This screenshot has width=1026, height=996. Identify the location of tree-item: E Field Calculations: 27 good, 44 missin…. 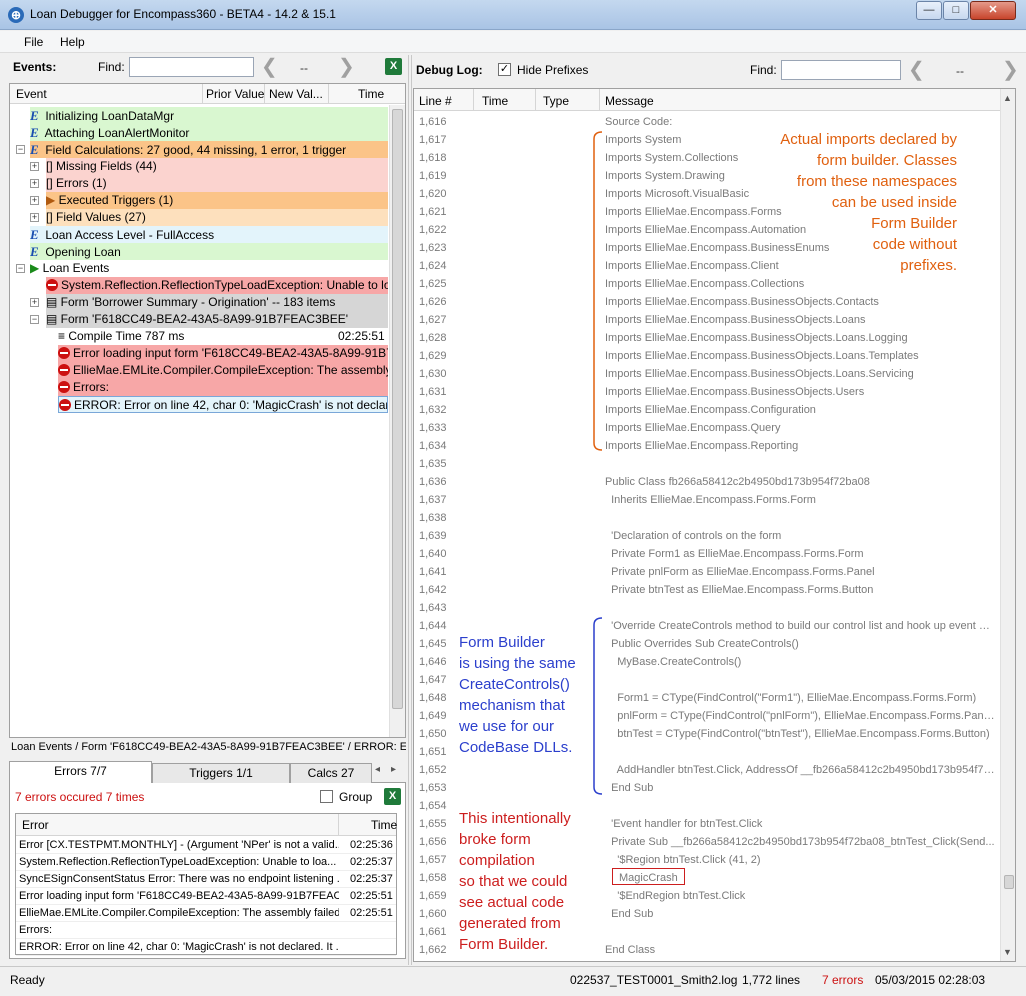
(209, 149).